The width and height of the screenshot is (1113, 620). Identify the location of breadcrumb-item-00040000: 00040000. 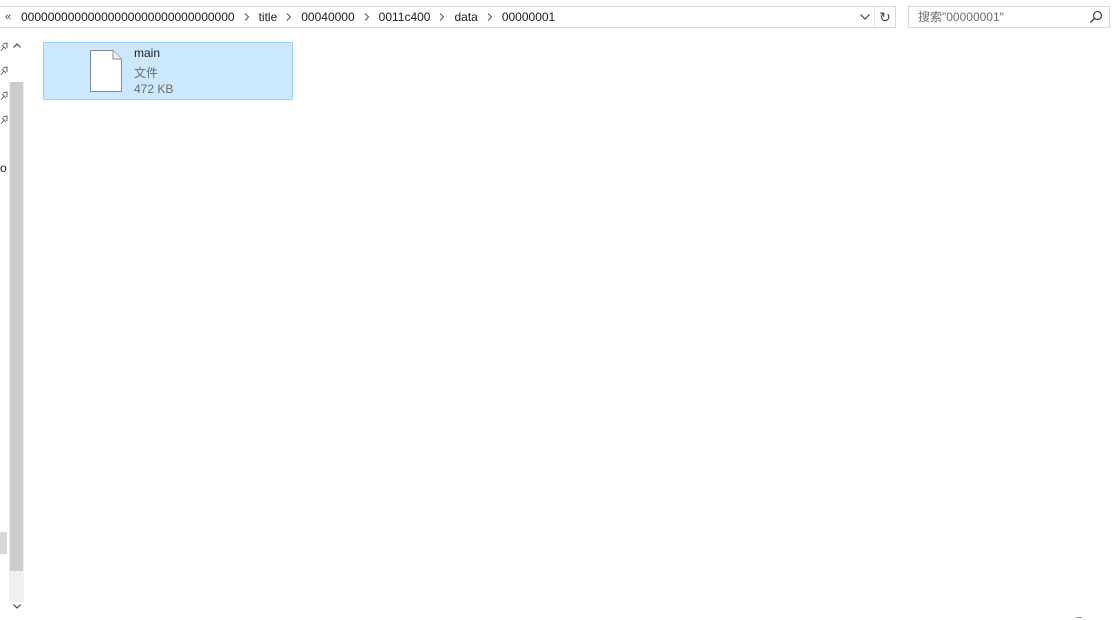
(327, 17).